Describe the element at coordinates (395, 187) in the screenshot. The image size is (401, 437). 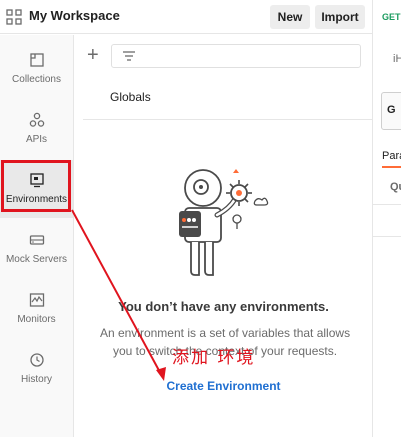
I see `query-params-heading: Qu` at that location.